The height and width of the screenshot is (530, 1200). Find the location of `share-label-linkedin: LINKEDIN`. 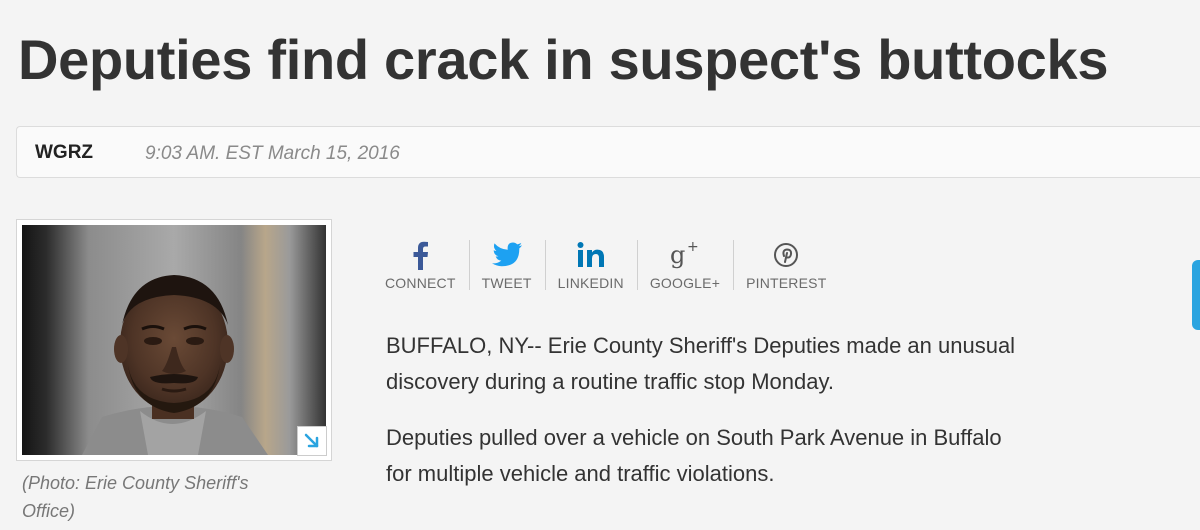

share-label-linkedin: LINKEDIN is located at coordinates (590, 283).